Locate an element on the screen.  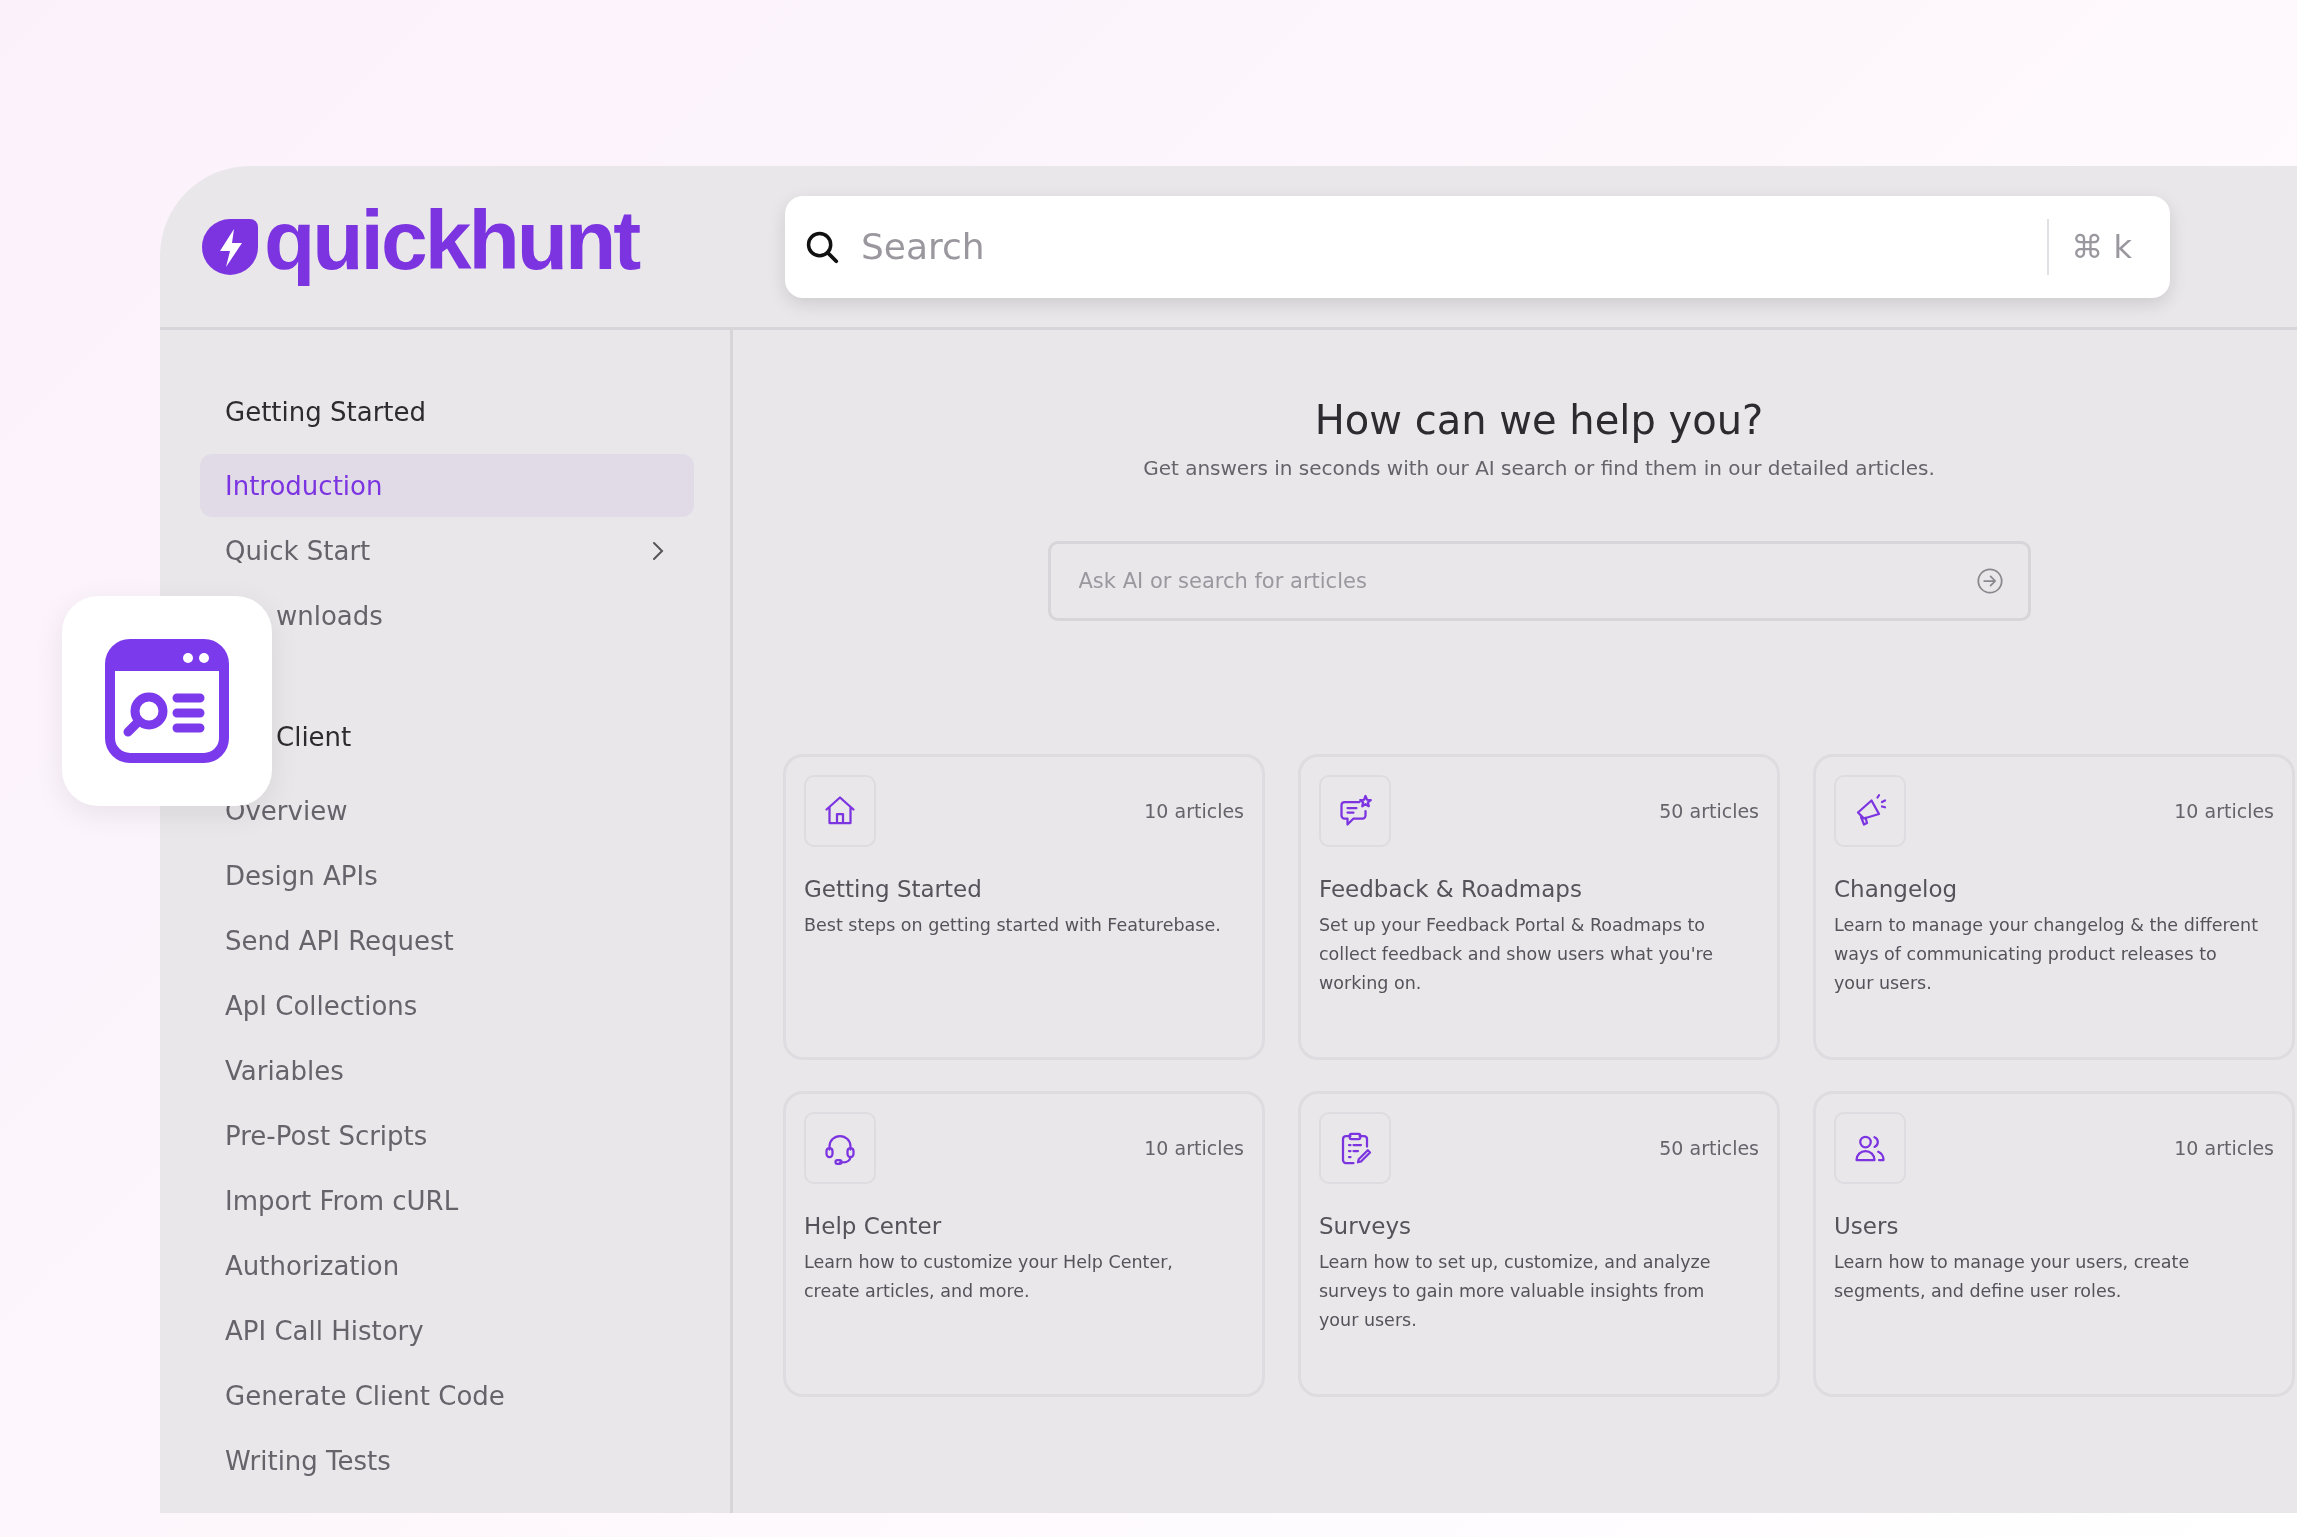
page-heading: How can we help you? is located at coordinates (1539, 420).